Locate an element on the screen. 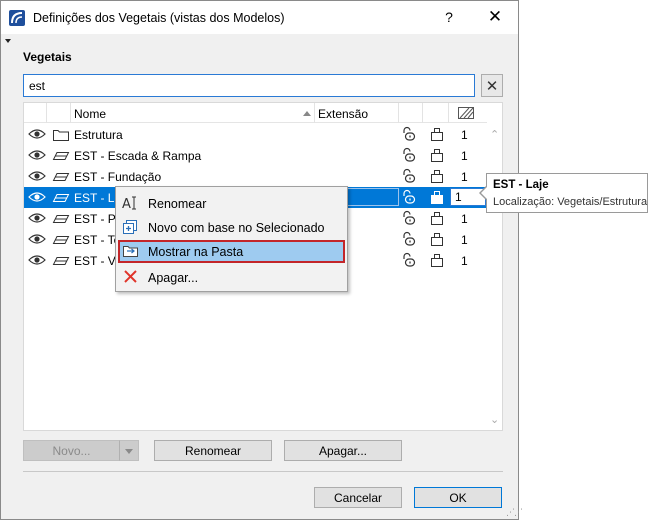 The width and height of the screenshot is (651, 520). rename-button-label: Renomear is located at coordinates (213, 450).